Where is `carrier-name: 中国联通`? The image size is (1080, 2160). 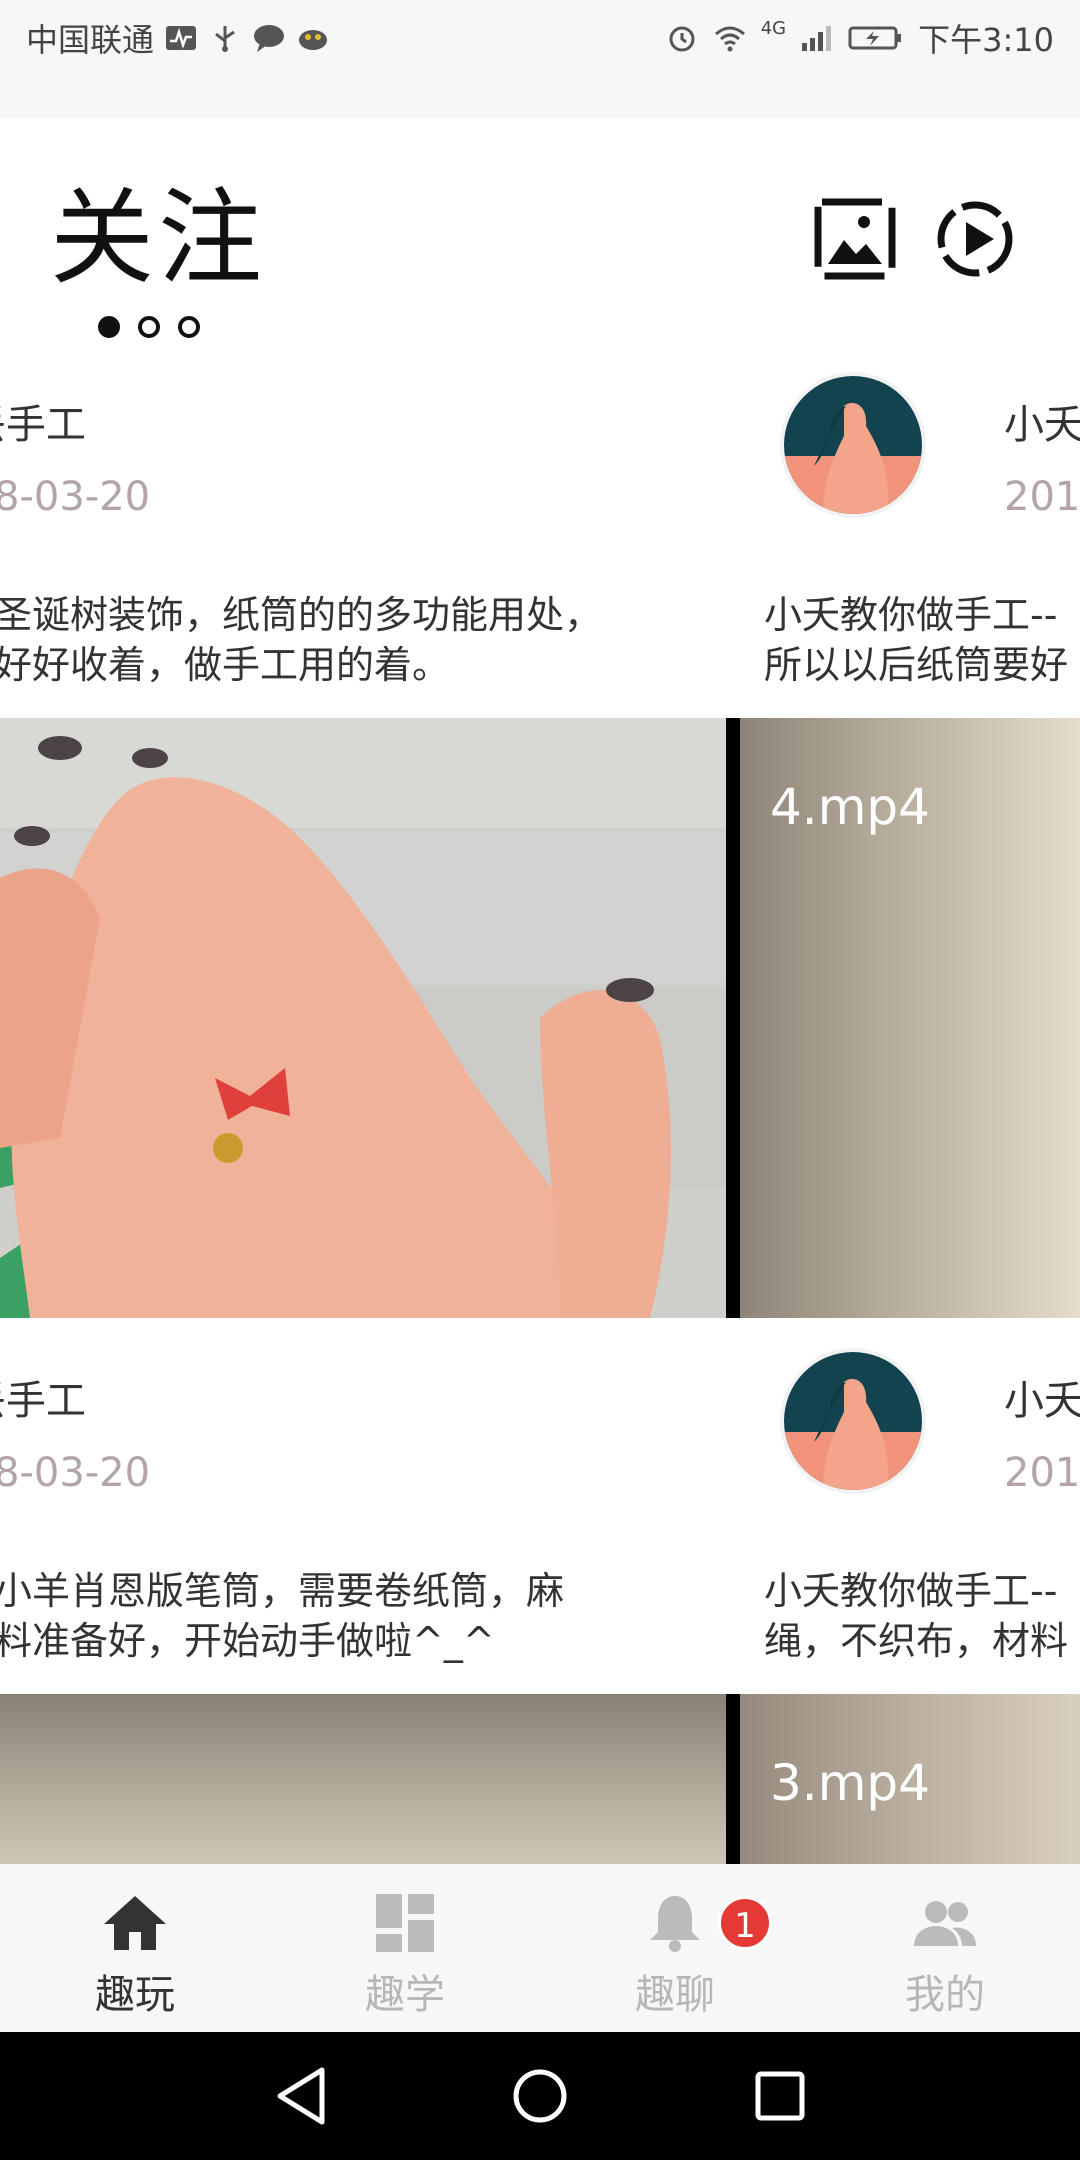 carrier-name: 中国联通 is located at coordinates (90, 40).